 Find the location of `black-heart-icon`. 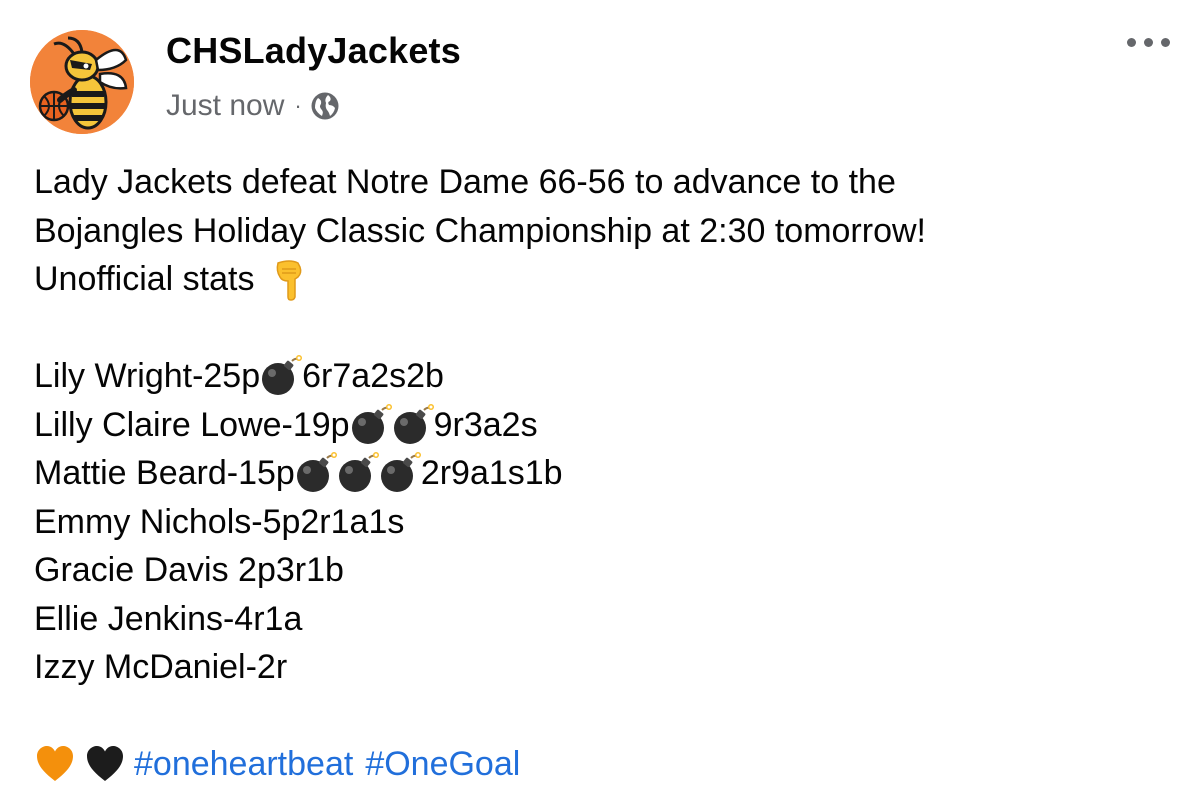

black-heart-icon is located at coordinates (105, 764).